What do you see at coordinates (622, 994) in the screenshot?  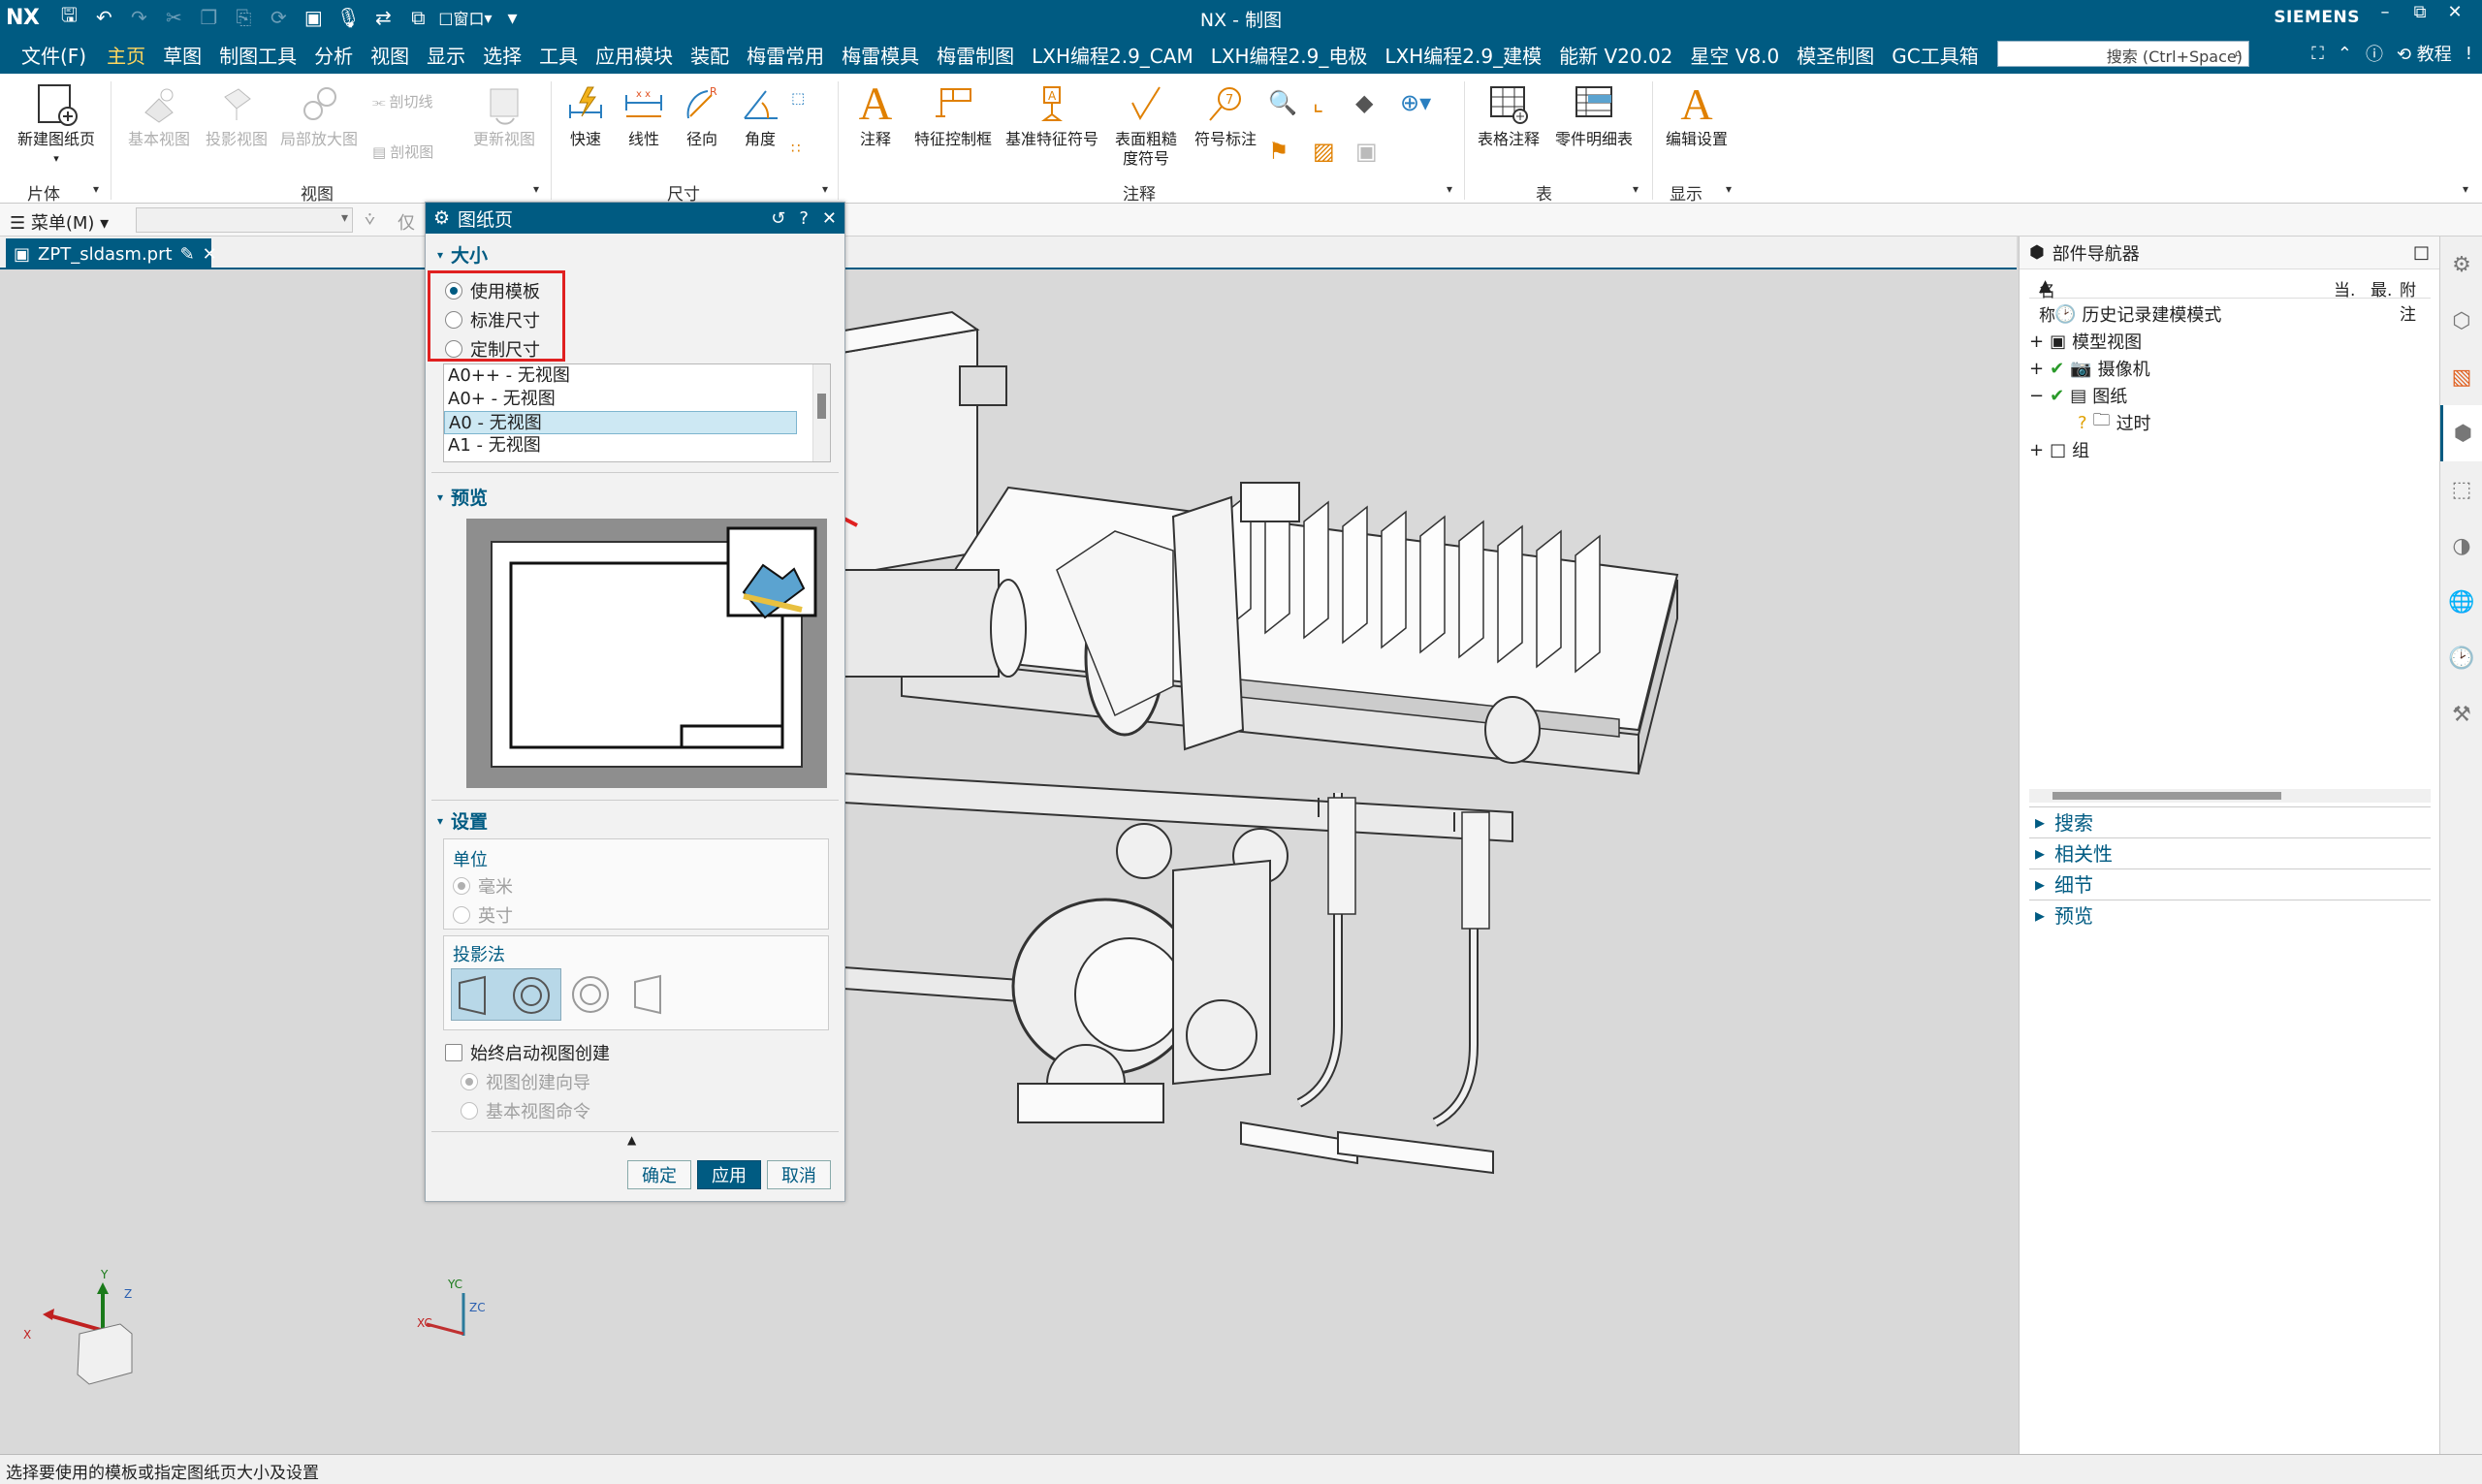 I see `third-angle-projection-button` at bounding box center [622, 994].